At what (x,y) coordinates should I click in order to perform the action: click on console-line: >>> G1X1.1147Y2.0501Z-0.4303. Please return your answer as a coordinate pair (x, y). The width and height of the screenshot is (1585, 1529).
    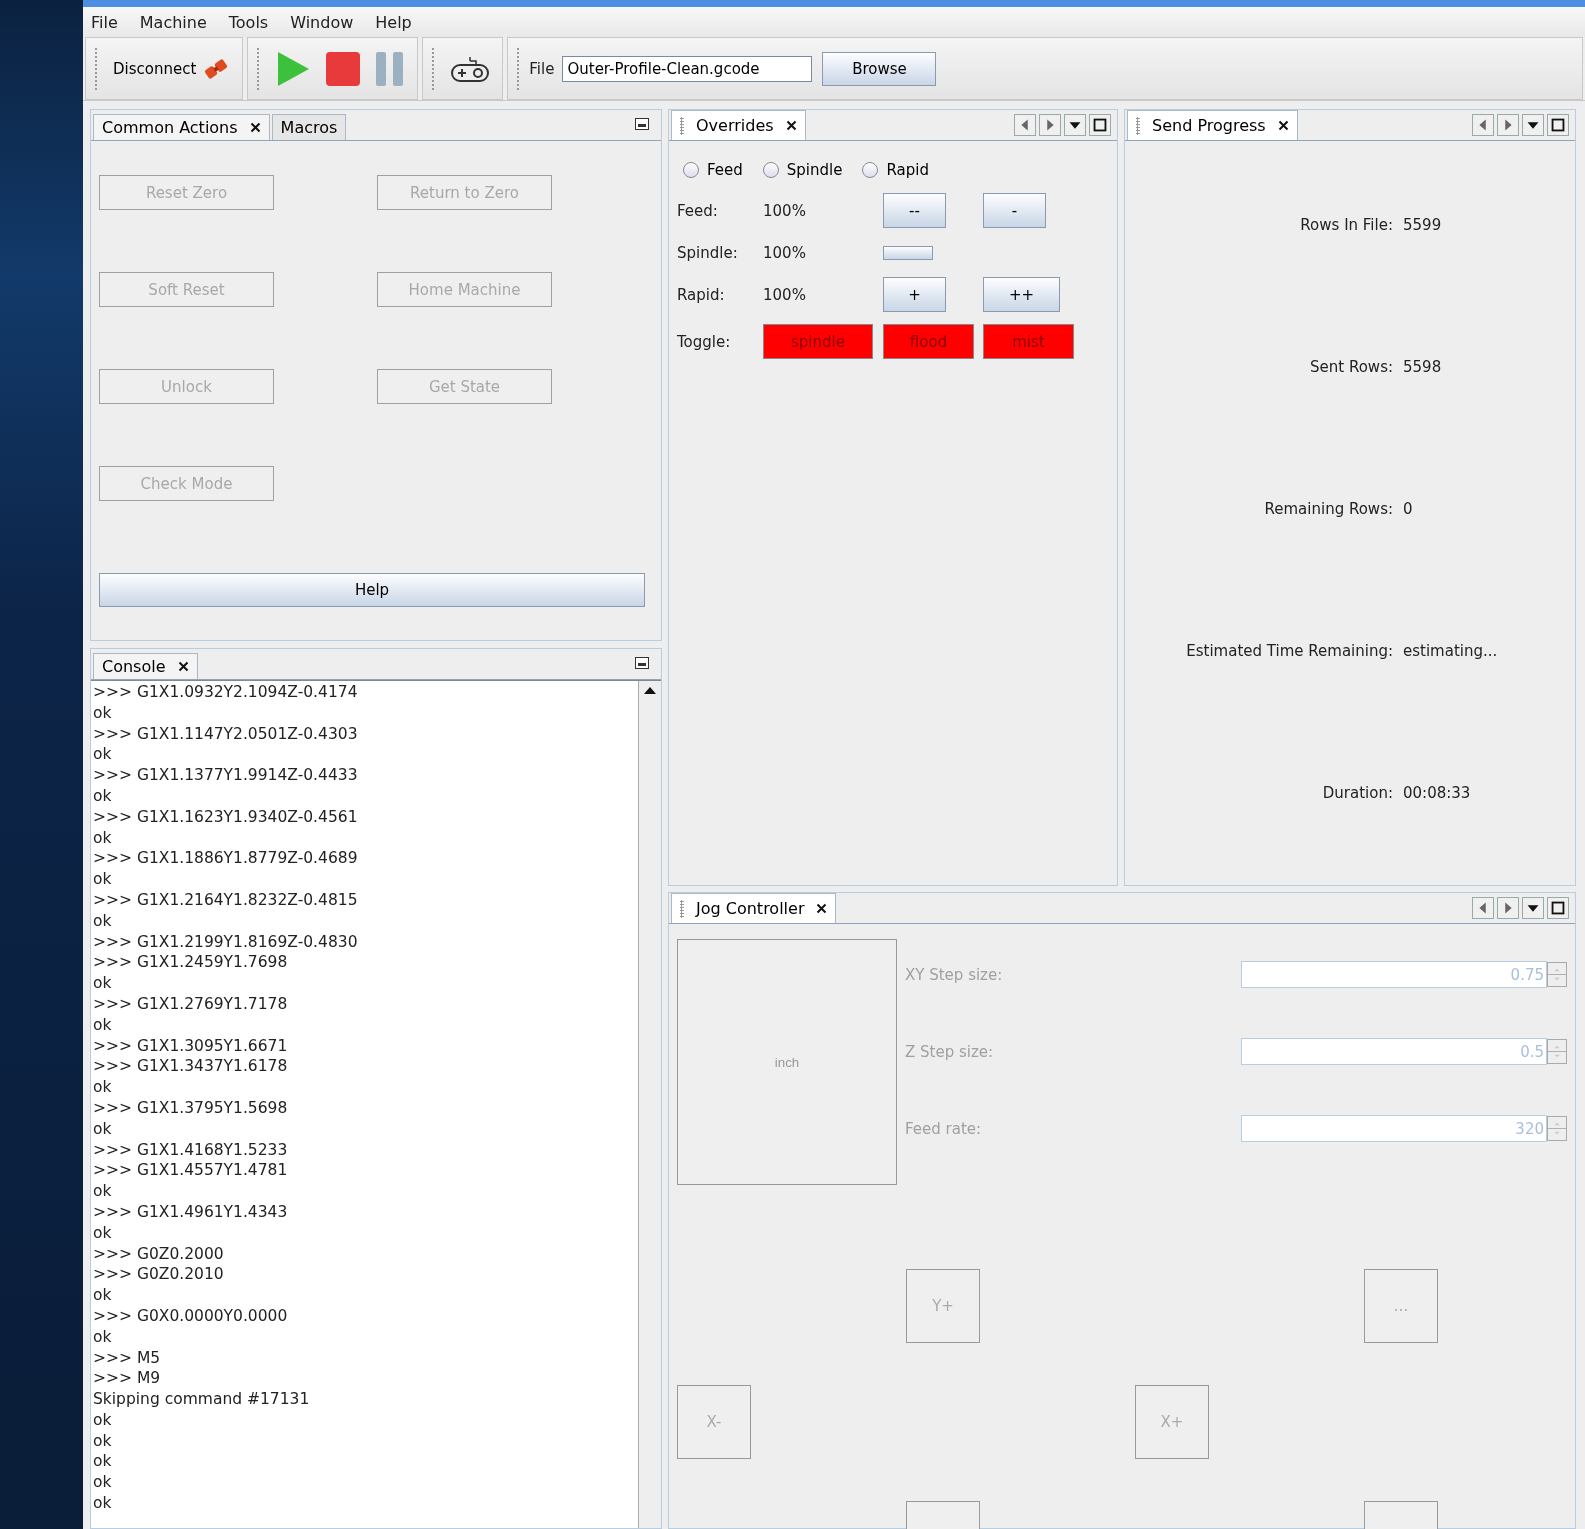
    Looking at the image, I should click on (226, 734).